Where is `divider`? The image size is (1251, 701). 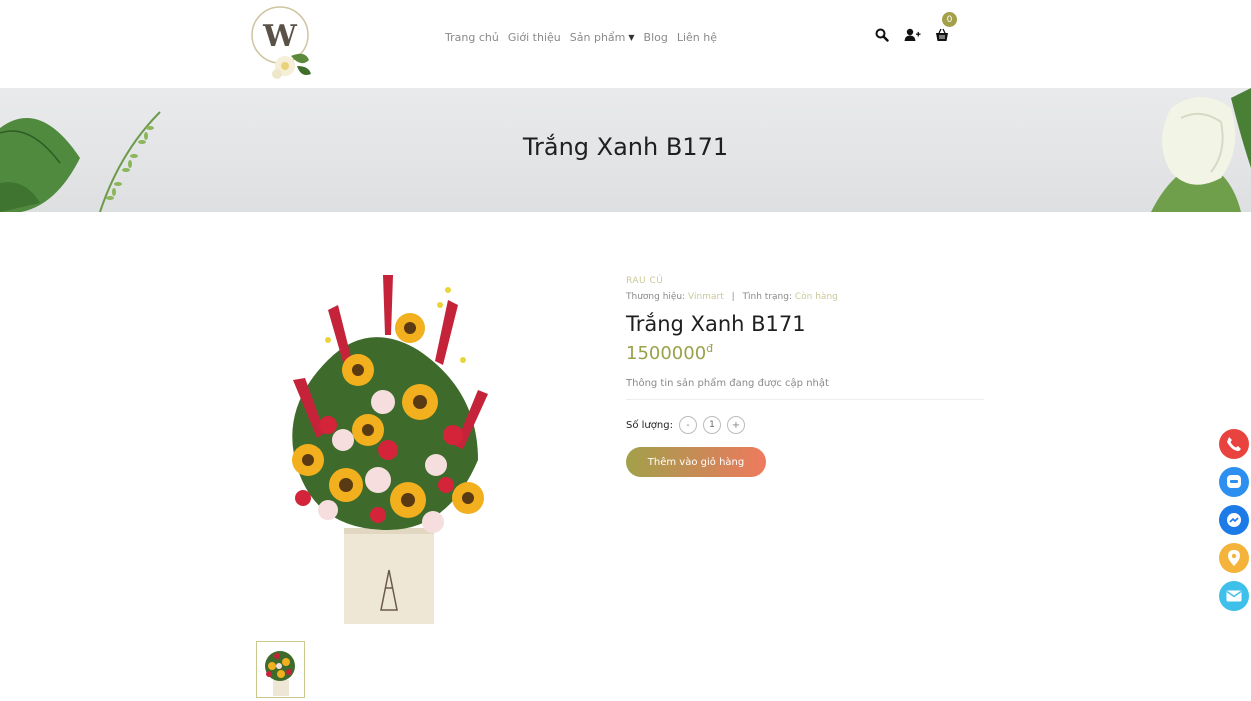
divider is located at coordinates (805, 399).